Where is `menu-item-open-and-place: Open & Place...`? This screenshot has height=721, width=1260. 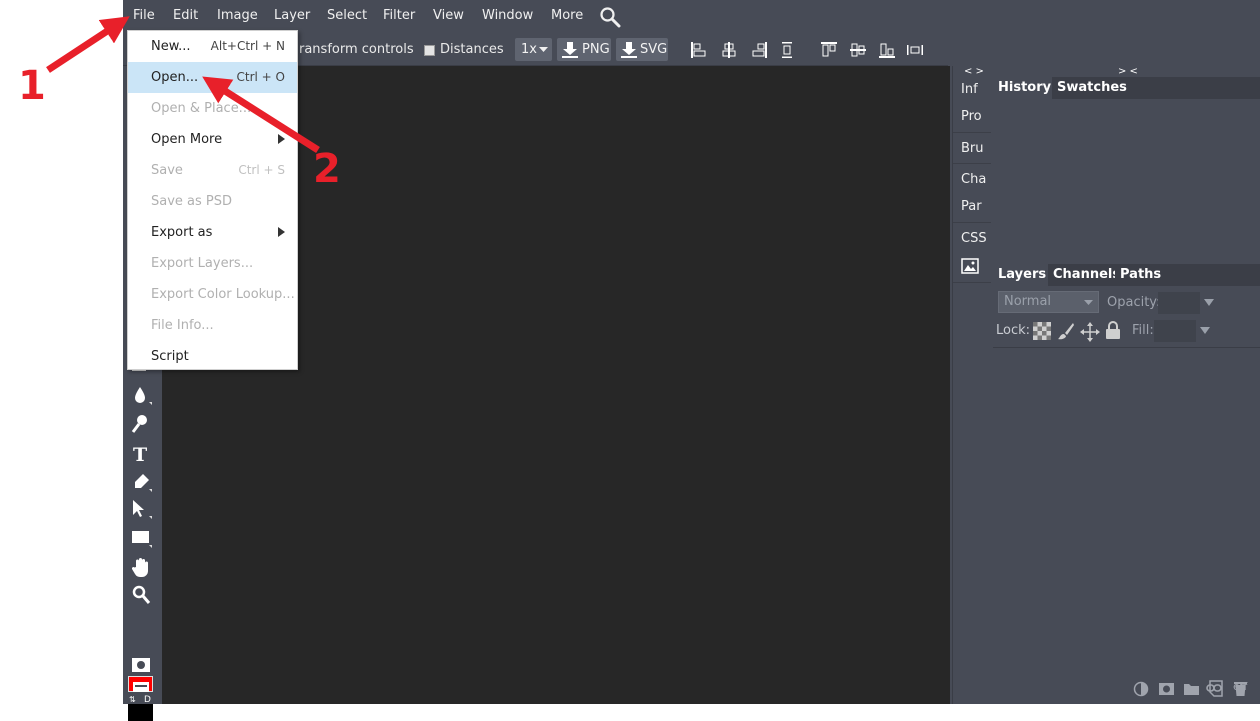 menu-item-open-and-place: Open & Place... is located at coordinates (212, 108).